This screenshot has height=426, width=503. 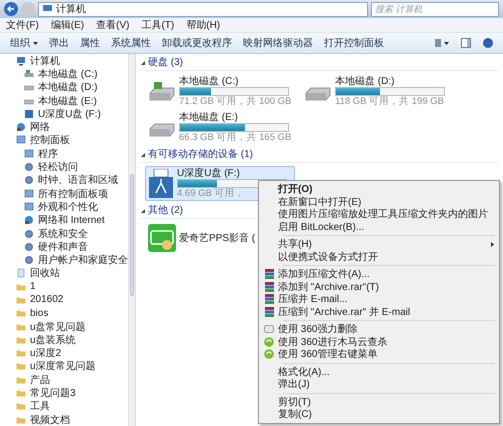 I want to click on drive-tile: 本地磁盘 (E:) 66.3 GB 可用，共 165 GB, so click(x=220, y=127).